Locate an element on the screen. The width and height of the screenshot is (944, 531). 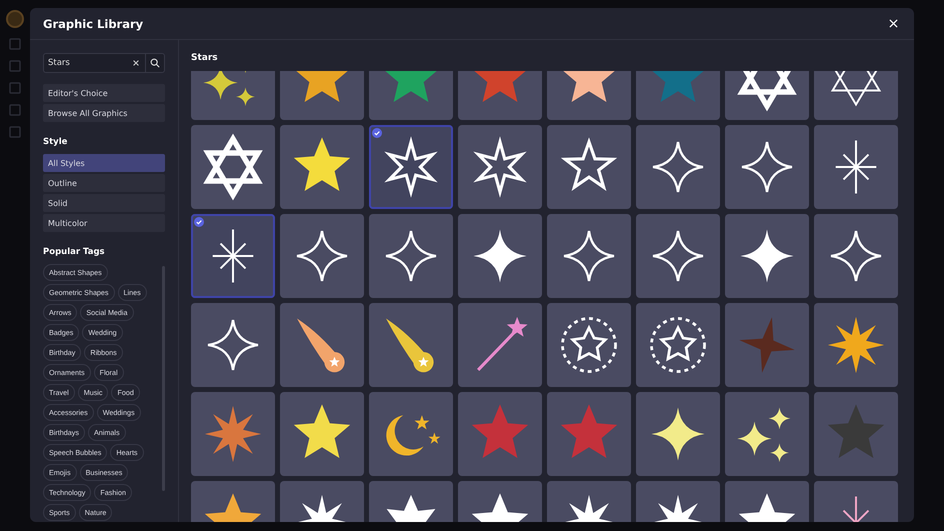
collection-item: Browse All Graphics is located at coordinates (104, 113).